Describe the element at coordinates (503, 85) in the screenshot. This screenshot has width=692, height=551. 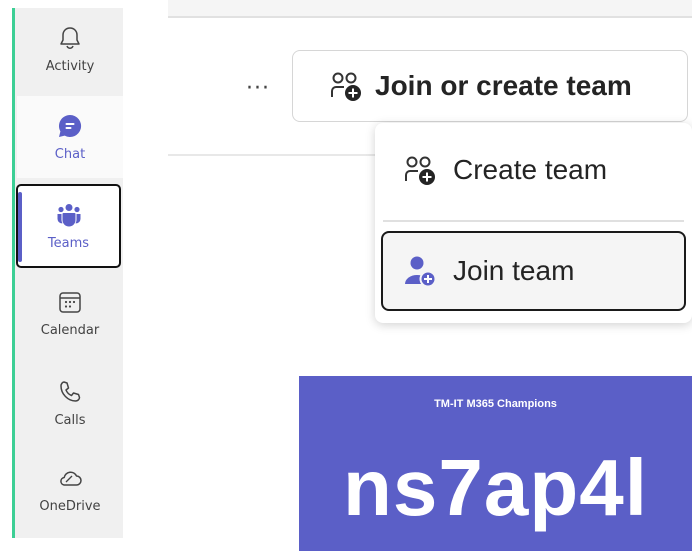
I see `join-or-create-team-label: Join or create team` at that location.